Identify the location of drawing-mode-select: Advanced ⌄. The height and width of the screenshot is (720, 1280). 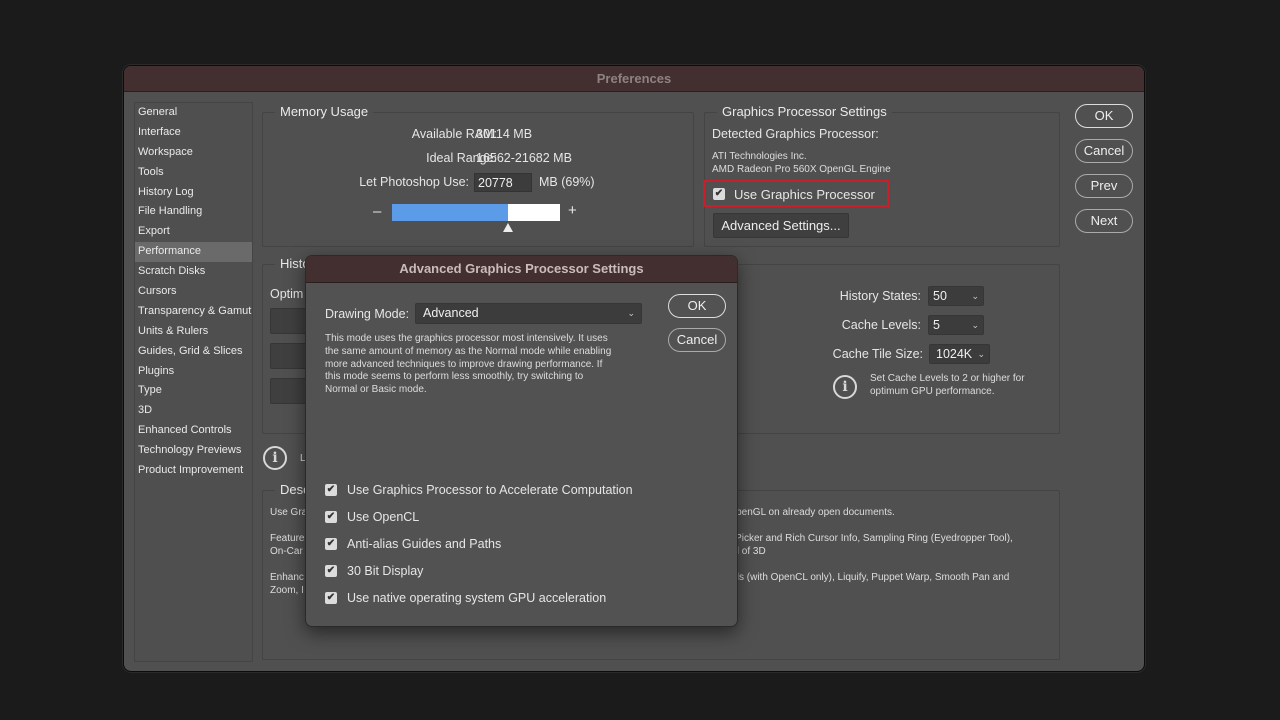
(528, 313).